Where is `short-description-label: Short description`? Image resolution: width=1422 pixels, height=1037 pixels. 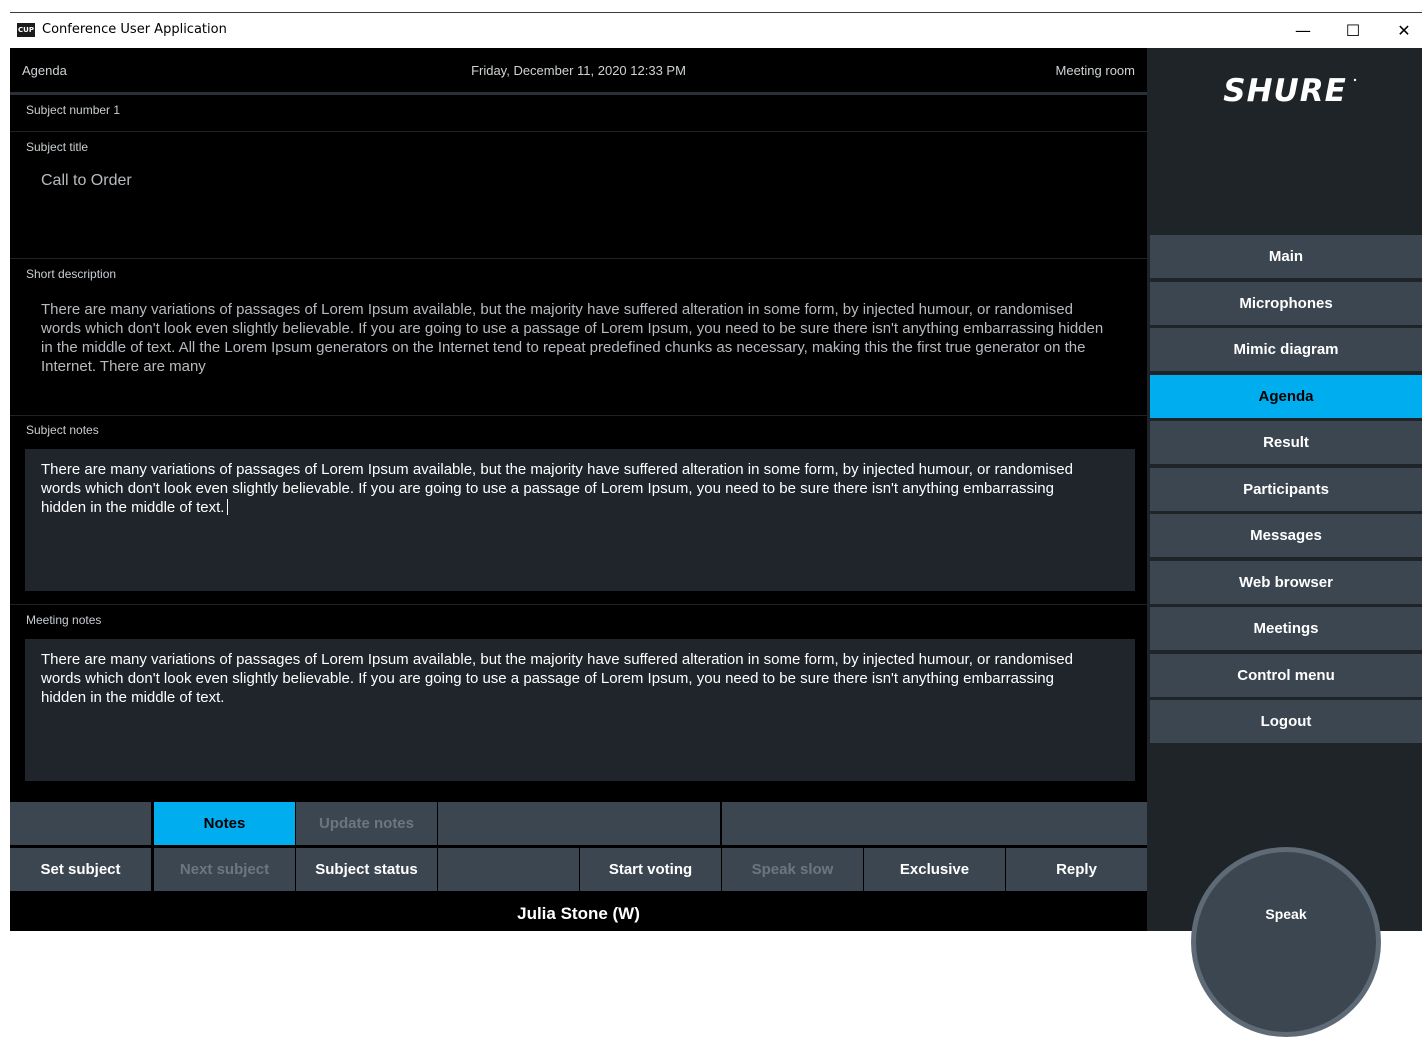 short-description-label: Short description is located at coordinates (71, 274).